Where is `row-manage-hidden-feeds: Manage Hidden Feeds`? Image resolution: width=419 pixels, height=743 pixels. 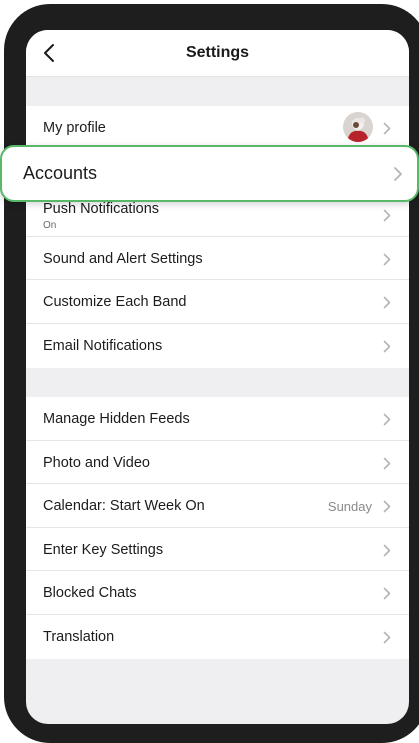 row-manage-hidden-feeds: Manage Hidden Feeds is located at coordinates (217, 419).